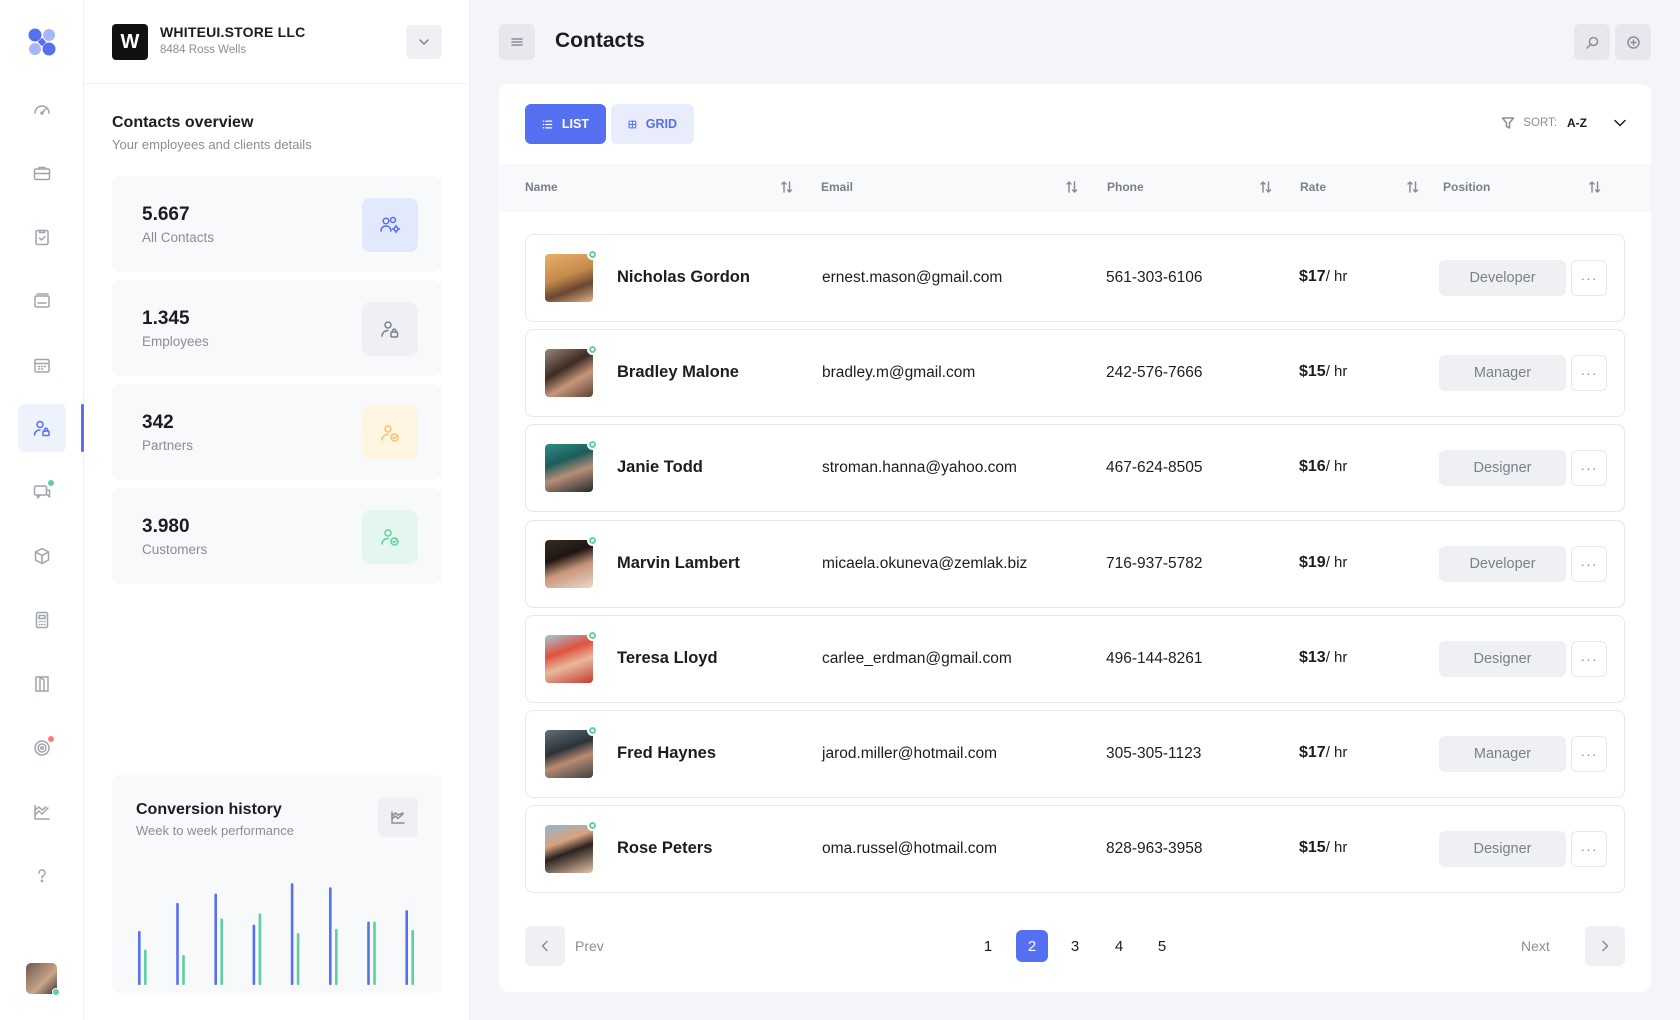 This screenshot has height=1020, width=1680. Describe the element at coordinates (909, 849) in the screenshot. I see `contact-email: oma.russel@hotmail.com` at that location.